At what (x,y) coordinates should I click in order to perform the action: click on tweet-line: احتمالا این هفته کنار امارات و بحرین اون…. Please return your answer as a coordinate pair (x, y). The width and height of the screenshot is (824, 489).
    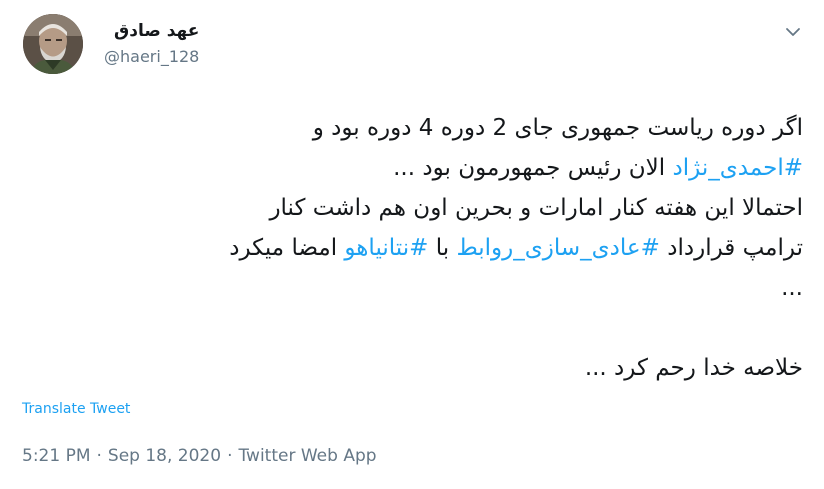
    Looking at the image, I should click on (536, 208).